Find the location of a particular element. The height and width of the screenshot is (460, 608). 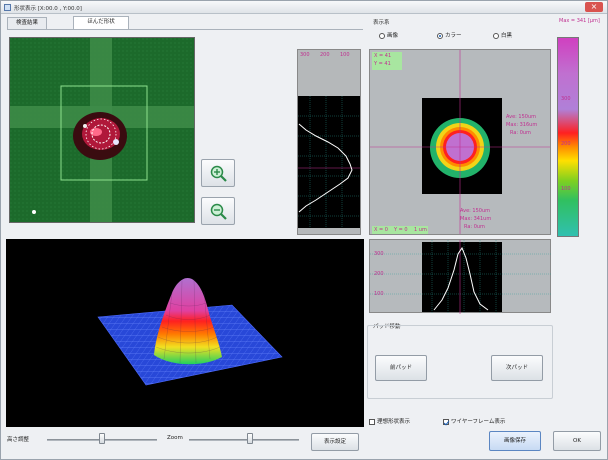

vprofile-tick: 300 is located at coordinates (379, 254).